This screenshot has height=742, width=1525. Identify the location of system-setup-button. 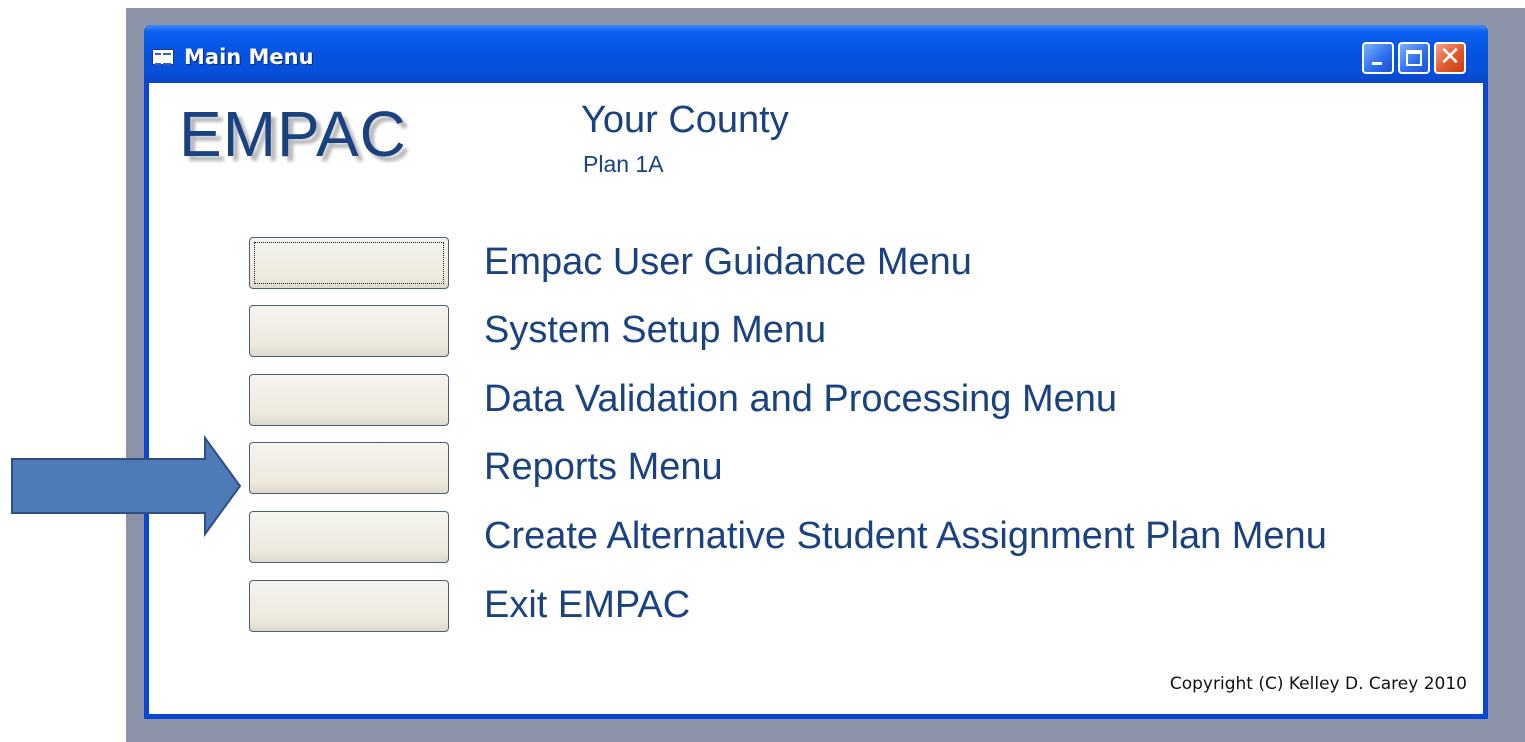
(349, 331).